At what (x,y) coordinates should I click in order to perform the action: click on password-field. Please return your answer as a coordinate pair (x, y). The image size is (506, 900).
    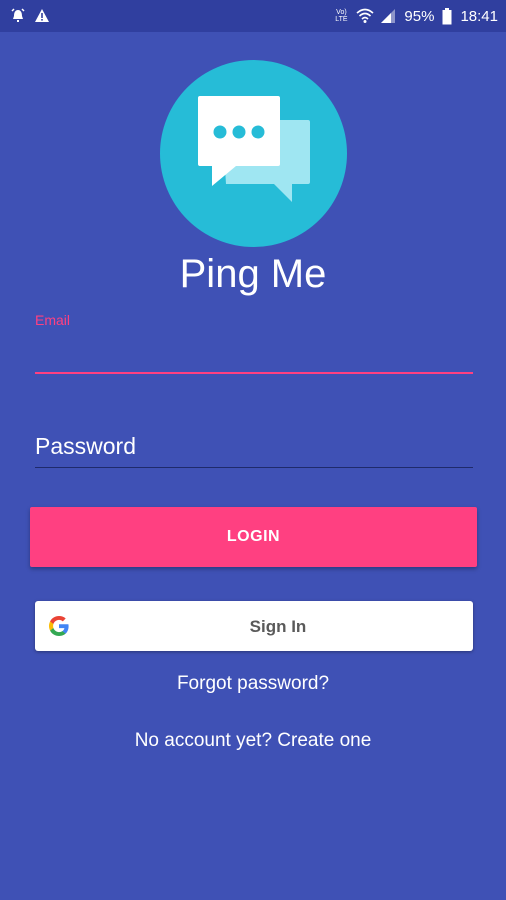
    Looking at the image, I should click on (254, 447).